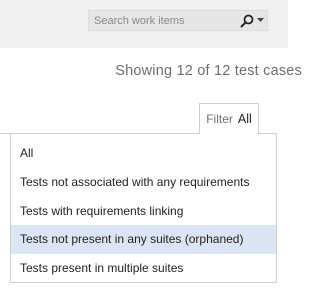  I want to click on filter-dropdown: Filter All, so click(229, 118).